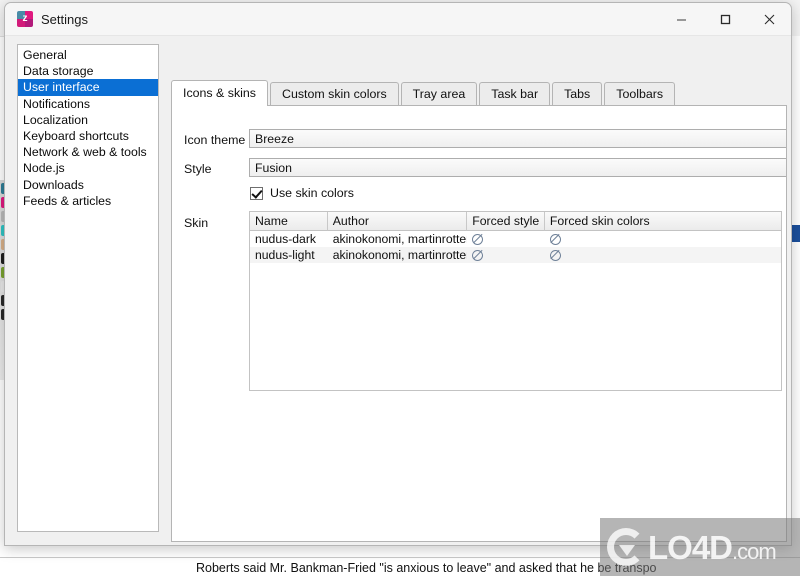 This screenshot has width=800, height=576. What do you see at coordinates (88, 201) in the screenshot?
I see `sidebar-item-feeds-articles: Feeds & articles` at bounding box center [88, 201].